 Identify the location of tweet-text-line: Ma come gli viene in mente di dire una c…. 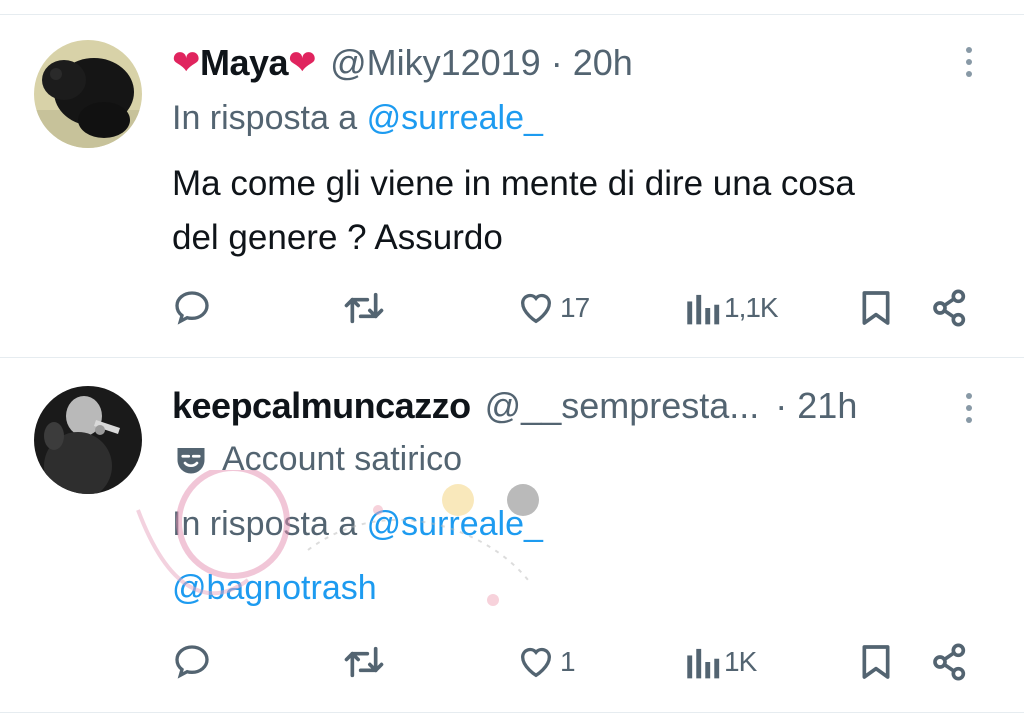
(513, 183).